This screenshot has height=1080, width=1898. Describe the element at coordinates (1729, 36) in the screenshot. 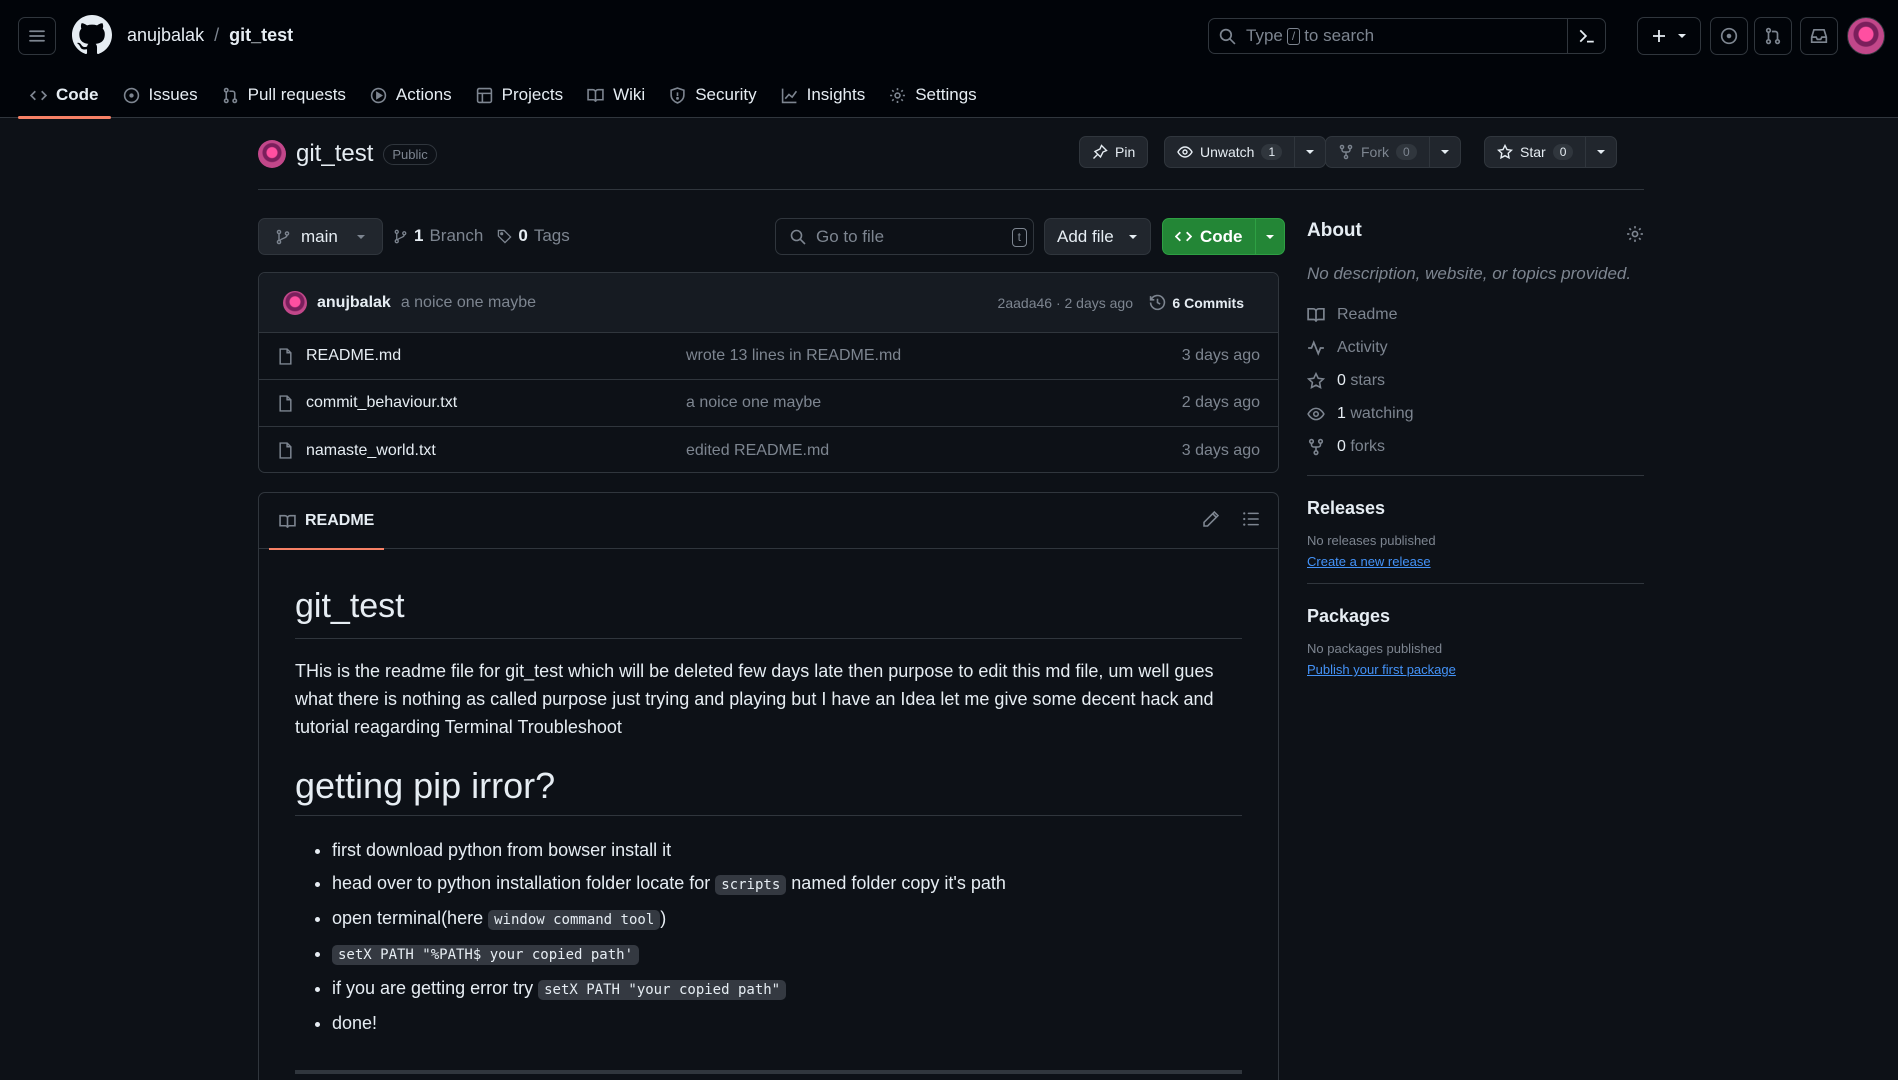

I see `your-issues-icon` at that location.